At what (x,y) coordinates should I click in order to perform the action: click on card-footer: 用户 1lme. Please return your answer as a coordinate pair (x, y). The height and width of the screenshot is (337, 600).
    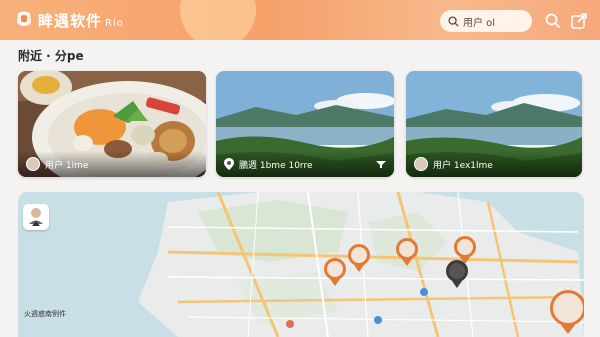
    Looking at the image, I should click on (112, 164).